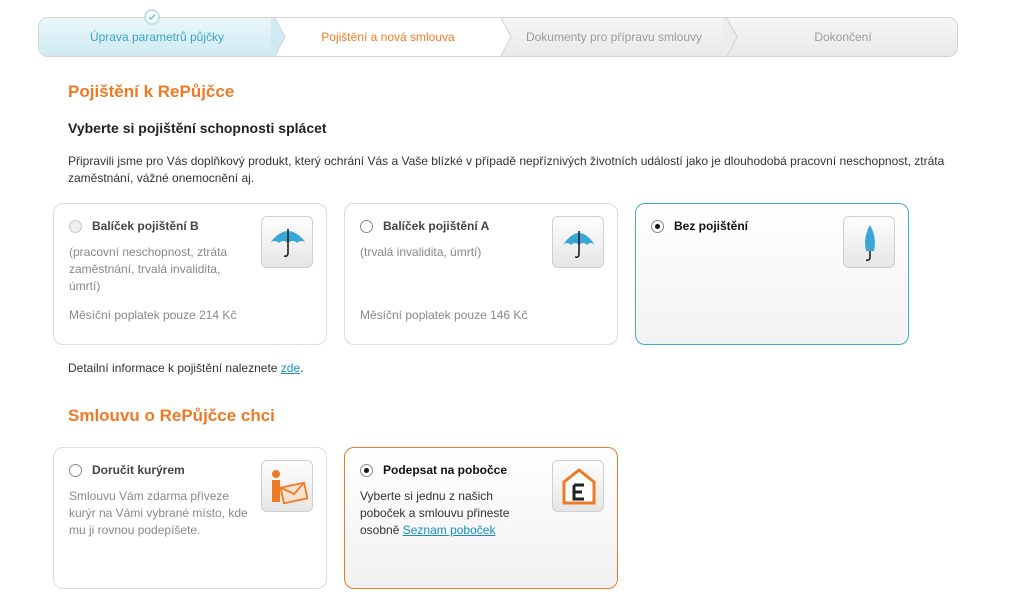  What do you see at coordinates (197, 128) in the screenshot?
I see `insurance-subtitle: Vyberte si pojištění schopnosti splácet` at bounding box center [197, 128].